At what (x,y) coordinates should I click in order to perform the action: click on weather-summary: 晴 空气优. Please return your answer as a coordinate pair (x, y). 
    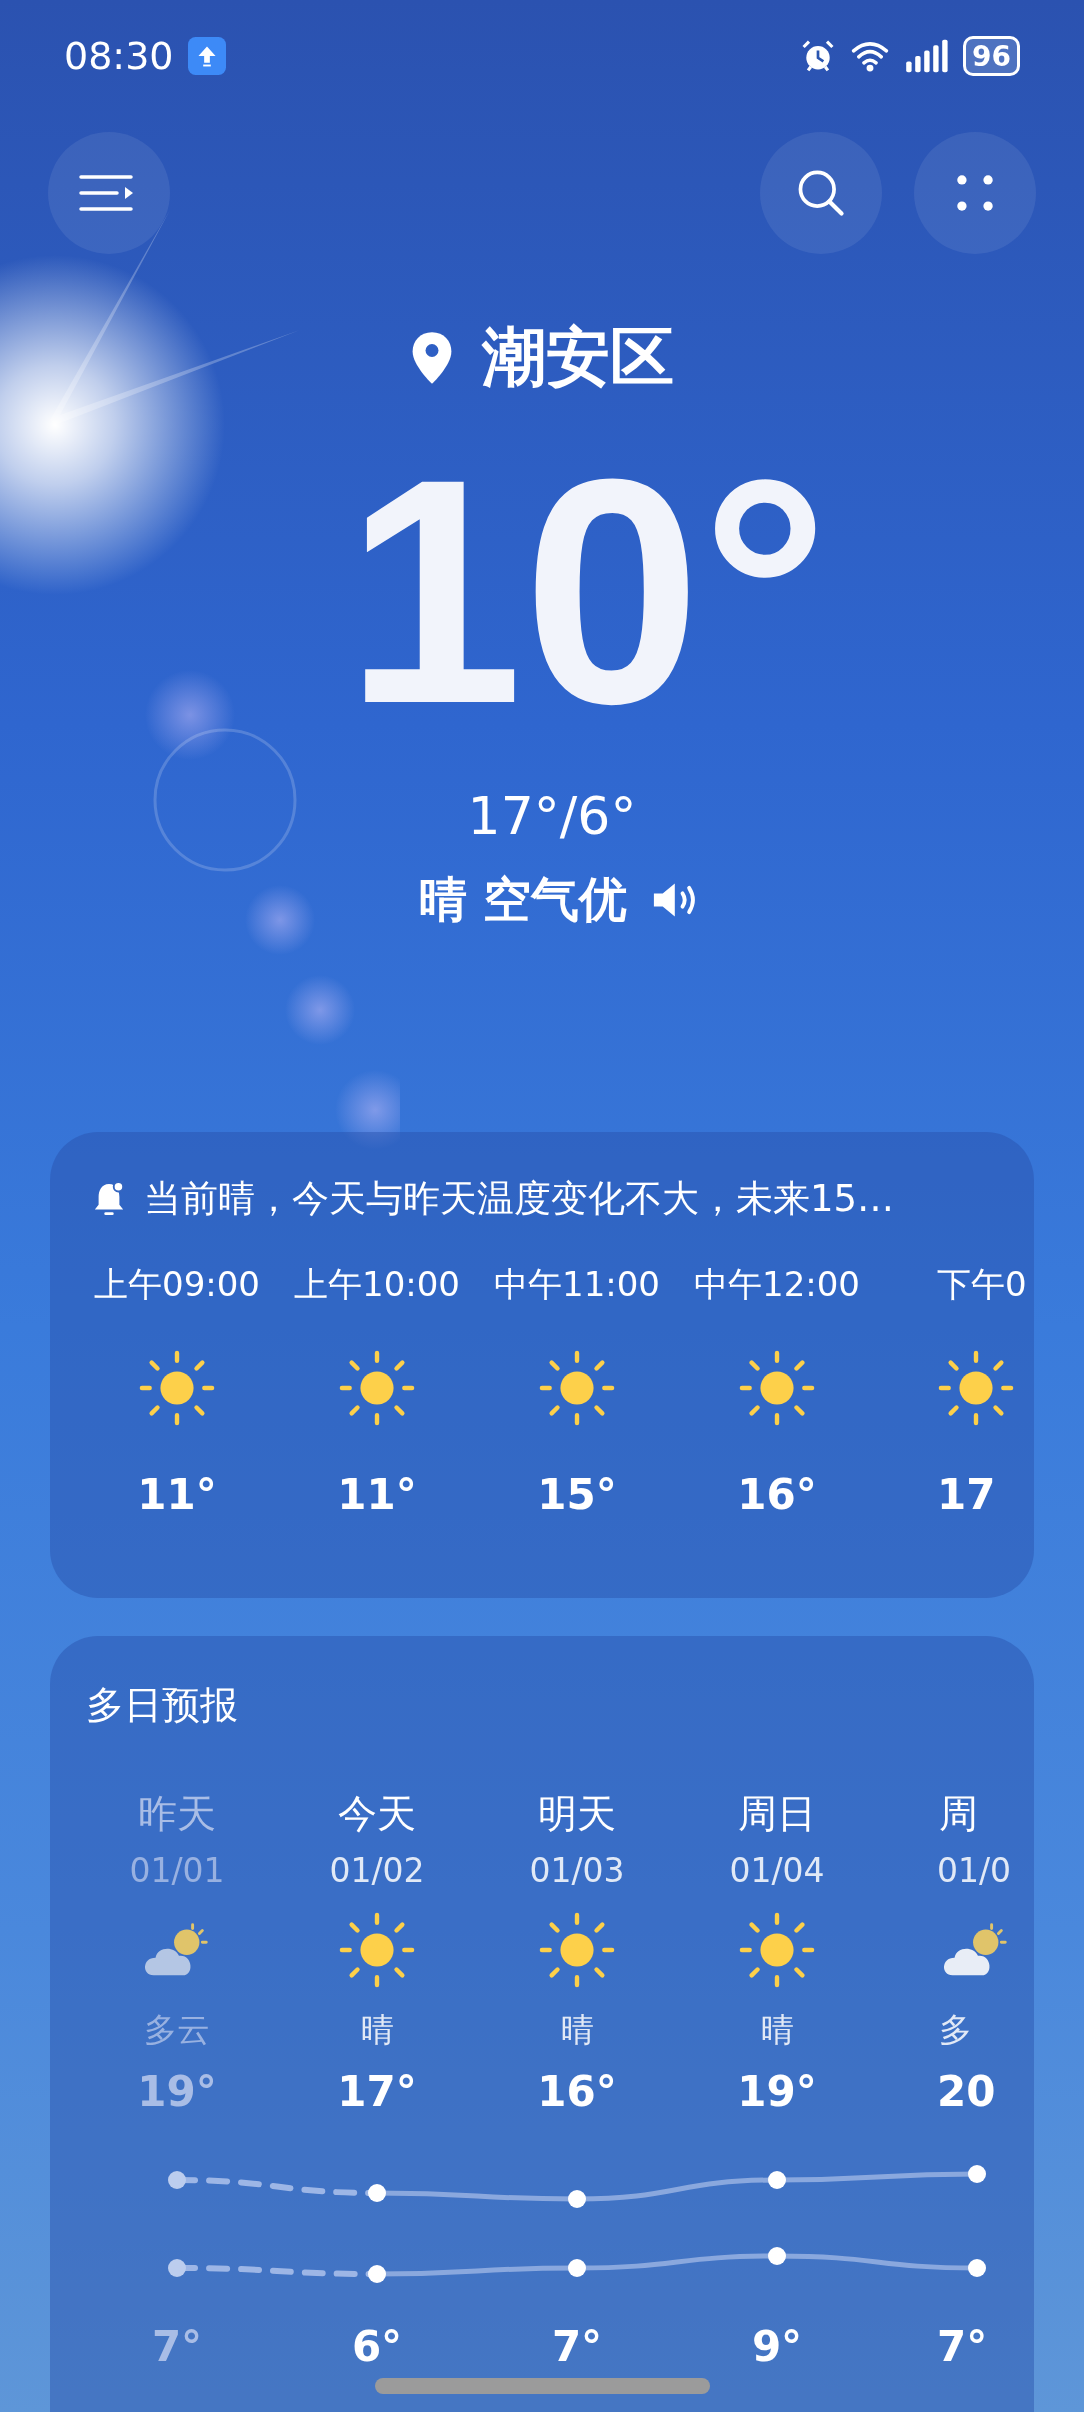
    Looking at the image, I should click on (523, 899).